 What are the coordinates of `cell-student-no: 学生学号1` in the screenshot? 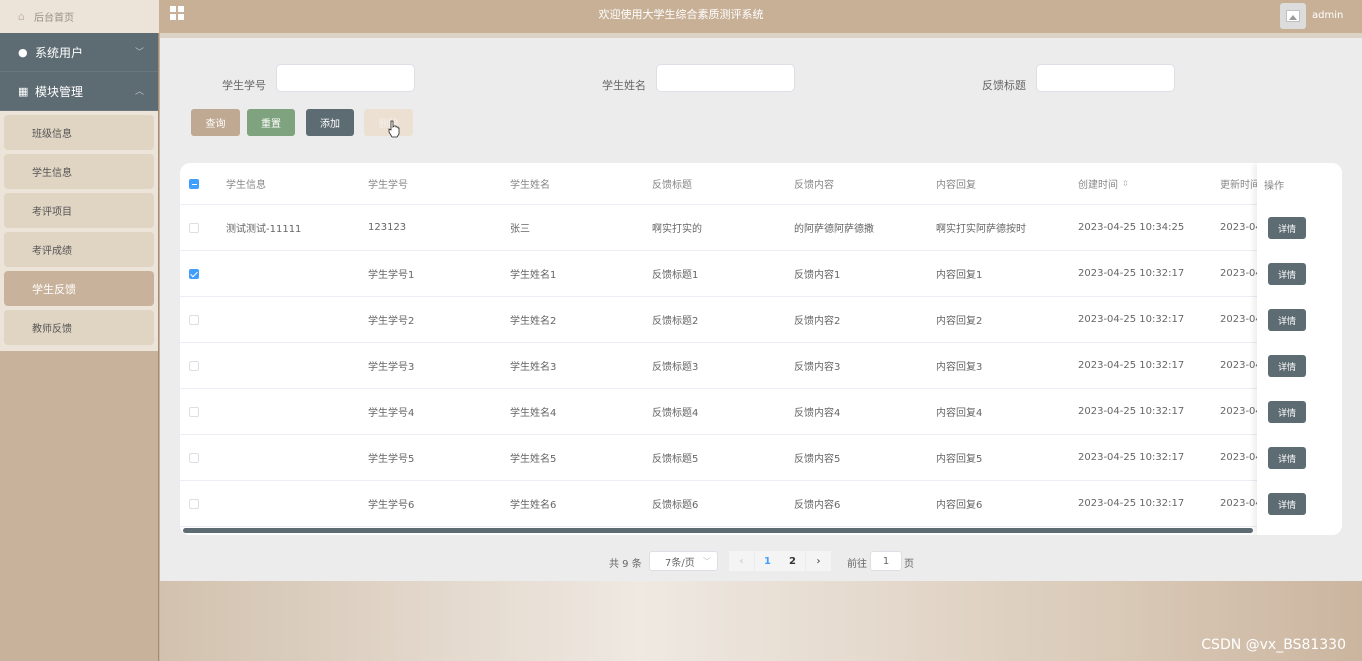 It's located at (391, 275).